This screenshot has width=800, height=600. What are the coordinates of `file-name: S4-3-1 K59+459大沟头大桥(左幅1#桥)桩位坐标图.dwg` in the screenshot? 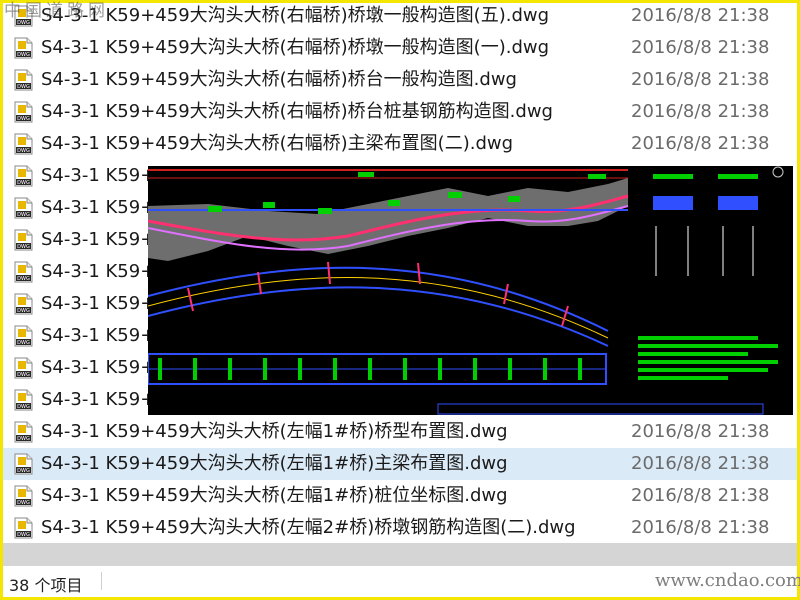 It's located at (274, 495).